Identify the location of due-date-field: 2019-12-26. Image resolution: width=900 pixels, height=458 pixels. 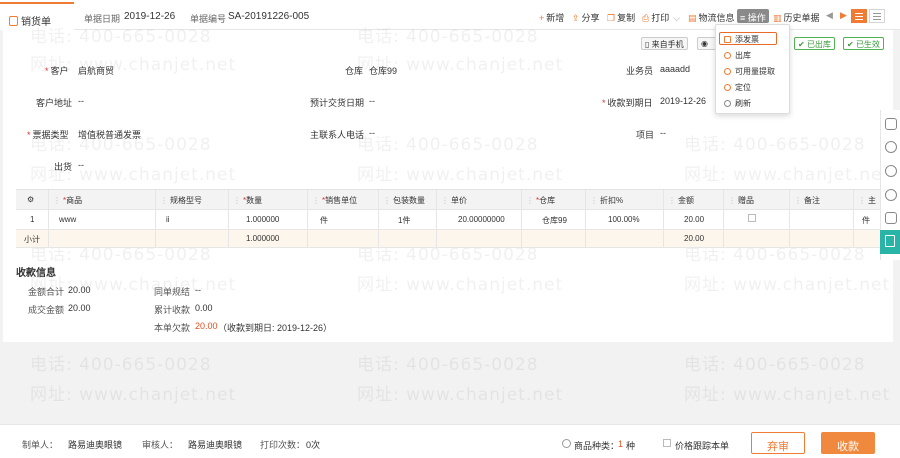
(683, 101).